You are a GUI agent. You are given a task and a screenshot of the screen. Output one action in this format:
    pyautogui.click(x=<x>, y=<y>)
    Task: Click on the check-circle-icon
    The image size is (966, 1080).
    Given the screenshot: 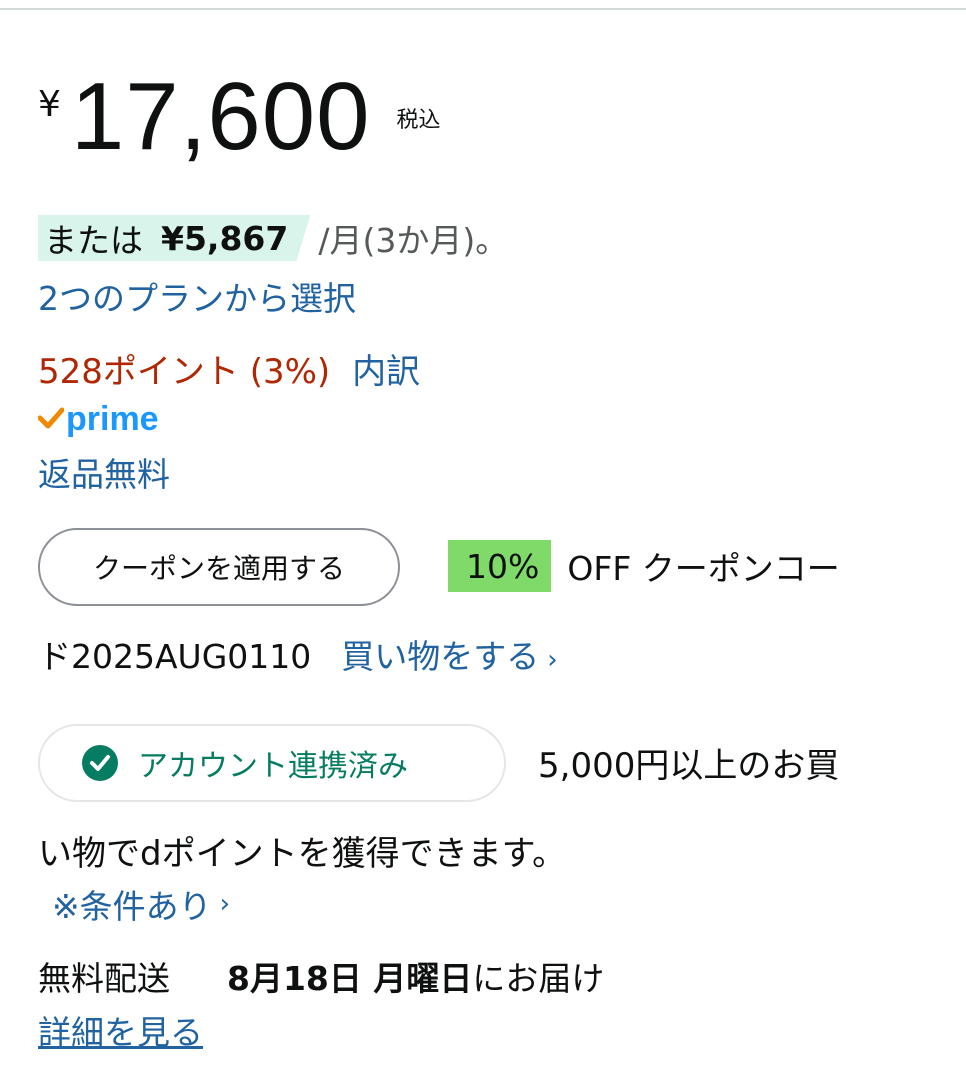 What is the action you would take?
    pyautogui.click(x=100, y=763)
    